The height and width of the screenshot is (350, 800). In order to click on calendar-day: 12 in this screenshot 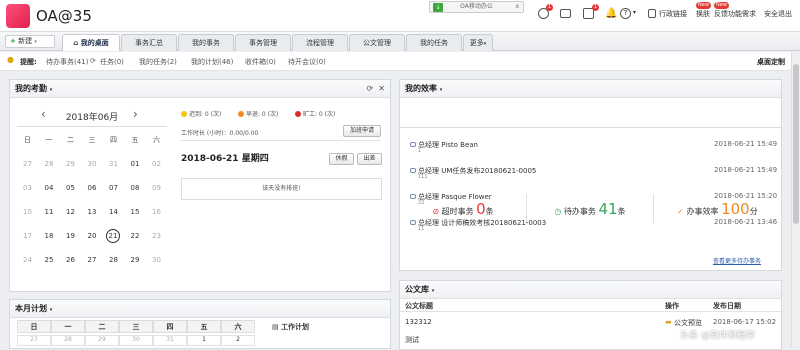, I will do `click(70, 212)`.